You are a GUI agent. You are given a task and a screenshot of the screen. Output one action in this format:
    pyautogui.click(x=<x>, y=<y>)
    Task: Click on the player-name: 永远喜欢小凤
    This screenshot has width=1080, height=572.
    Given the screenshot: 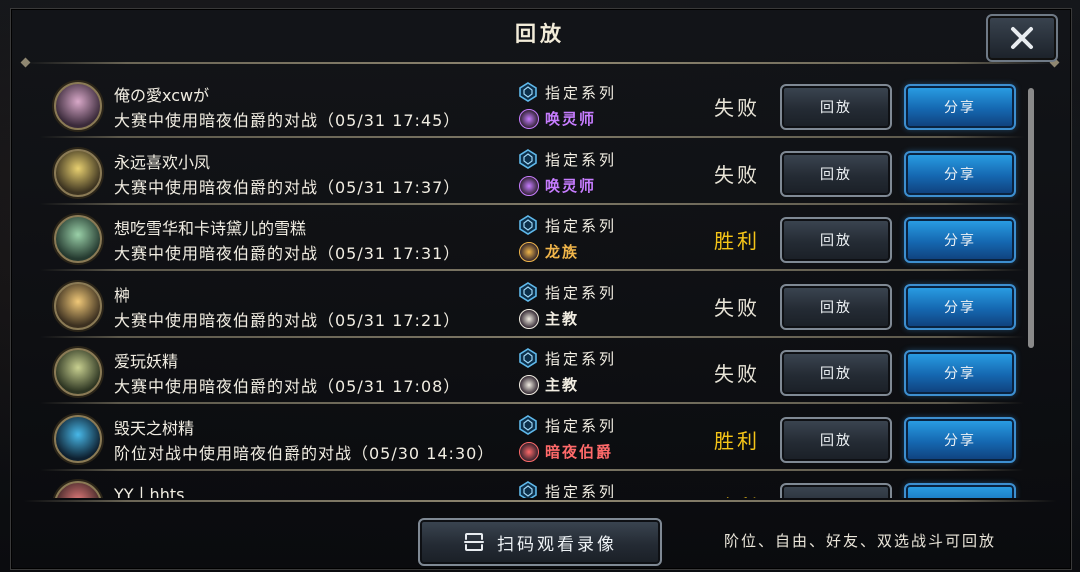 What is the action you would take?
    pyautogui.click(x=162, y=162)
    